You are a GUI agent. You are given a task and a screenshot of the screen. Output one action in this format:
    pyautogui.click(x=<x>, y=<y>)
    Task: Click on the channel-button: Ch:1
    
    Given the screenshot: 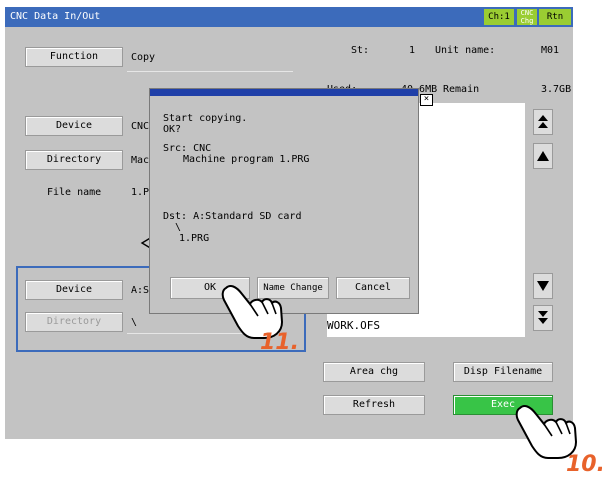 What is the action you would take?
    pyautogui.click(x=499, y=17)
    